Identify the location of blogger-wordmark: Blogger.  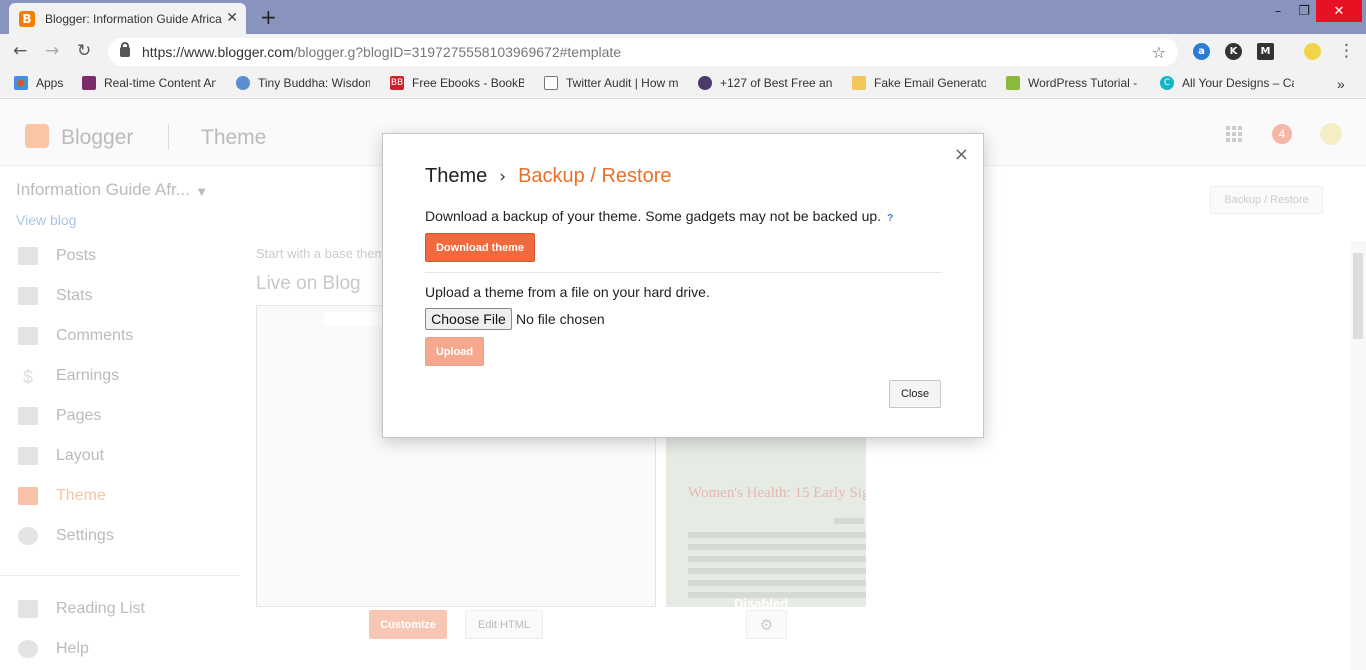
(97, 138).